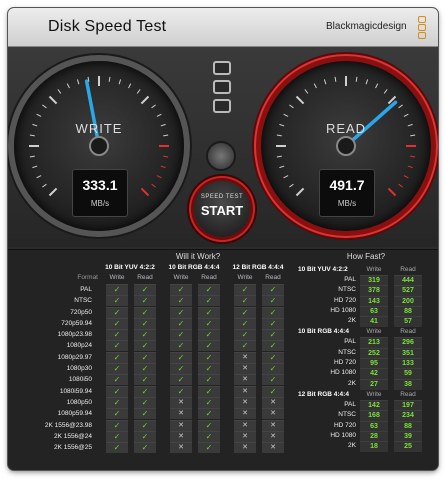  Describe the element at coordinates (75, 391) in the screenshot. I see `wiw-format-label: 1080i59.94` at that location.